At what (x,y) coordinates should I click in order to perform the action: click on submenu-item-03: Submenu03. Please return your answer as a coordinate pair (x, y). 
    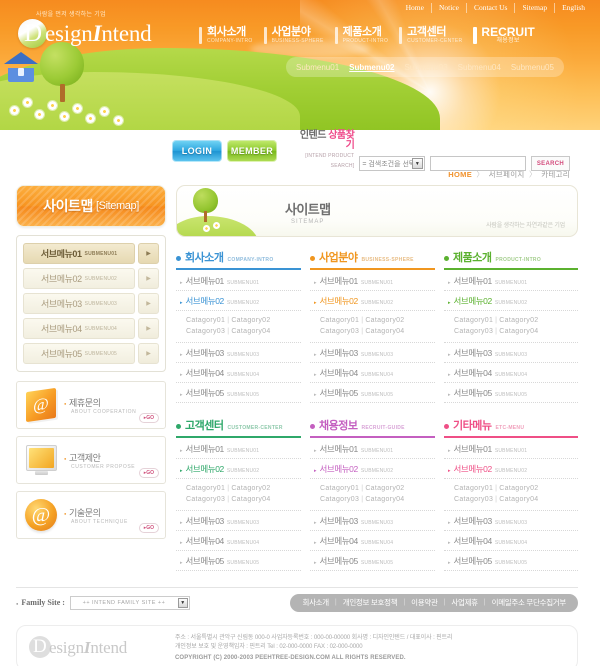
    Looking at the image, I should click on (426, 67).